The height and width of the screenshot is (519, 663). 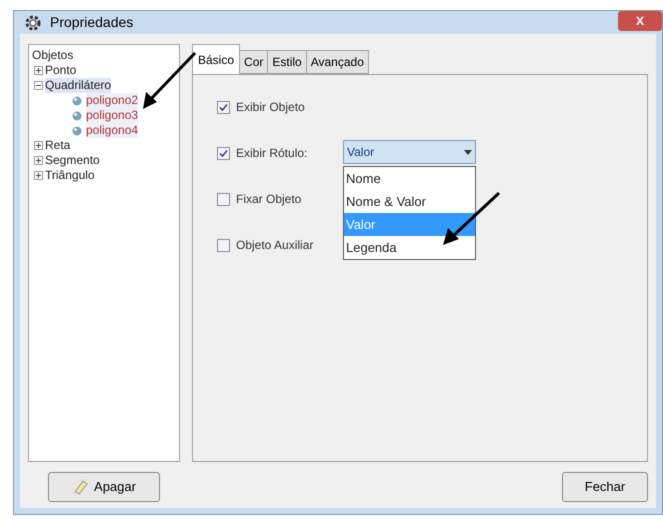 What do you see at coordinates (270, 107) in the screenshot?
I see `checkbox-label: Exibir Objeto` at bounding box center [270, 107].